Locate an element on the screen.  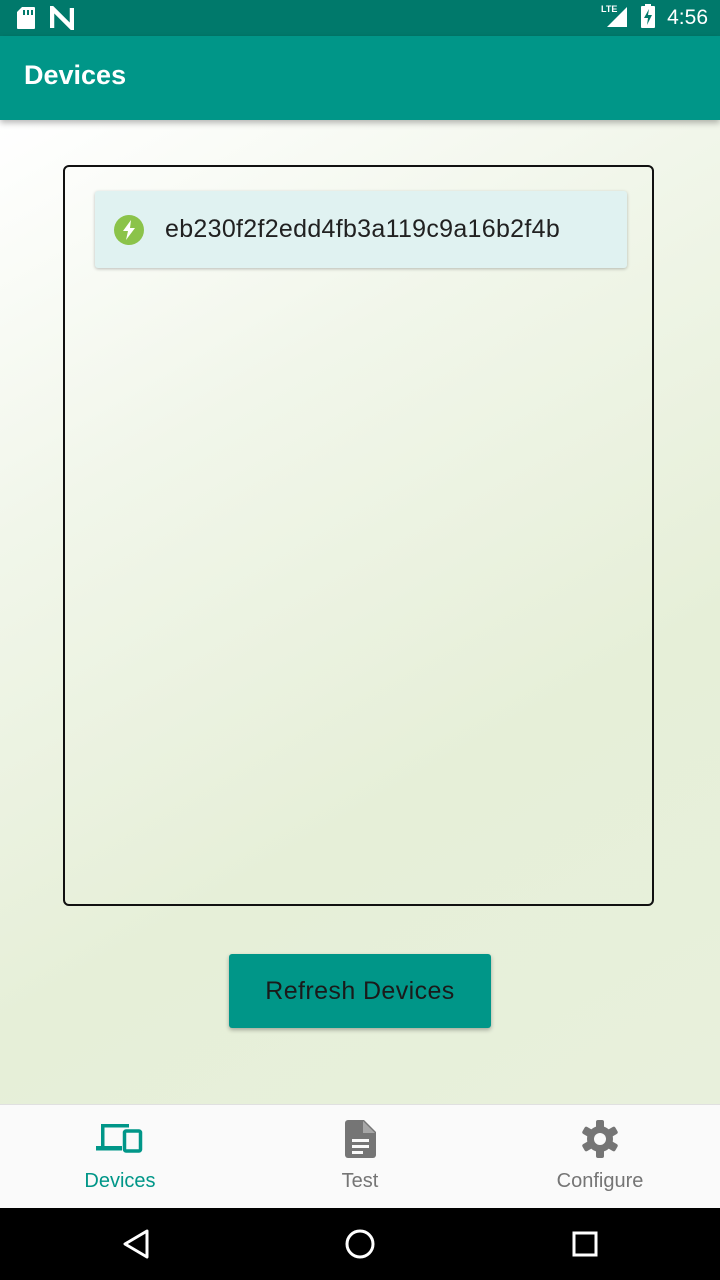
home-icon is located at coordinates (360, 1244).